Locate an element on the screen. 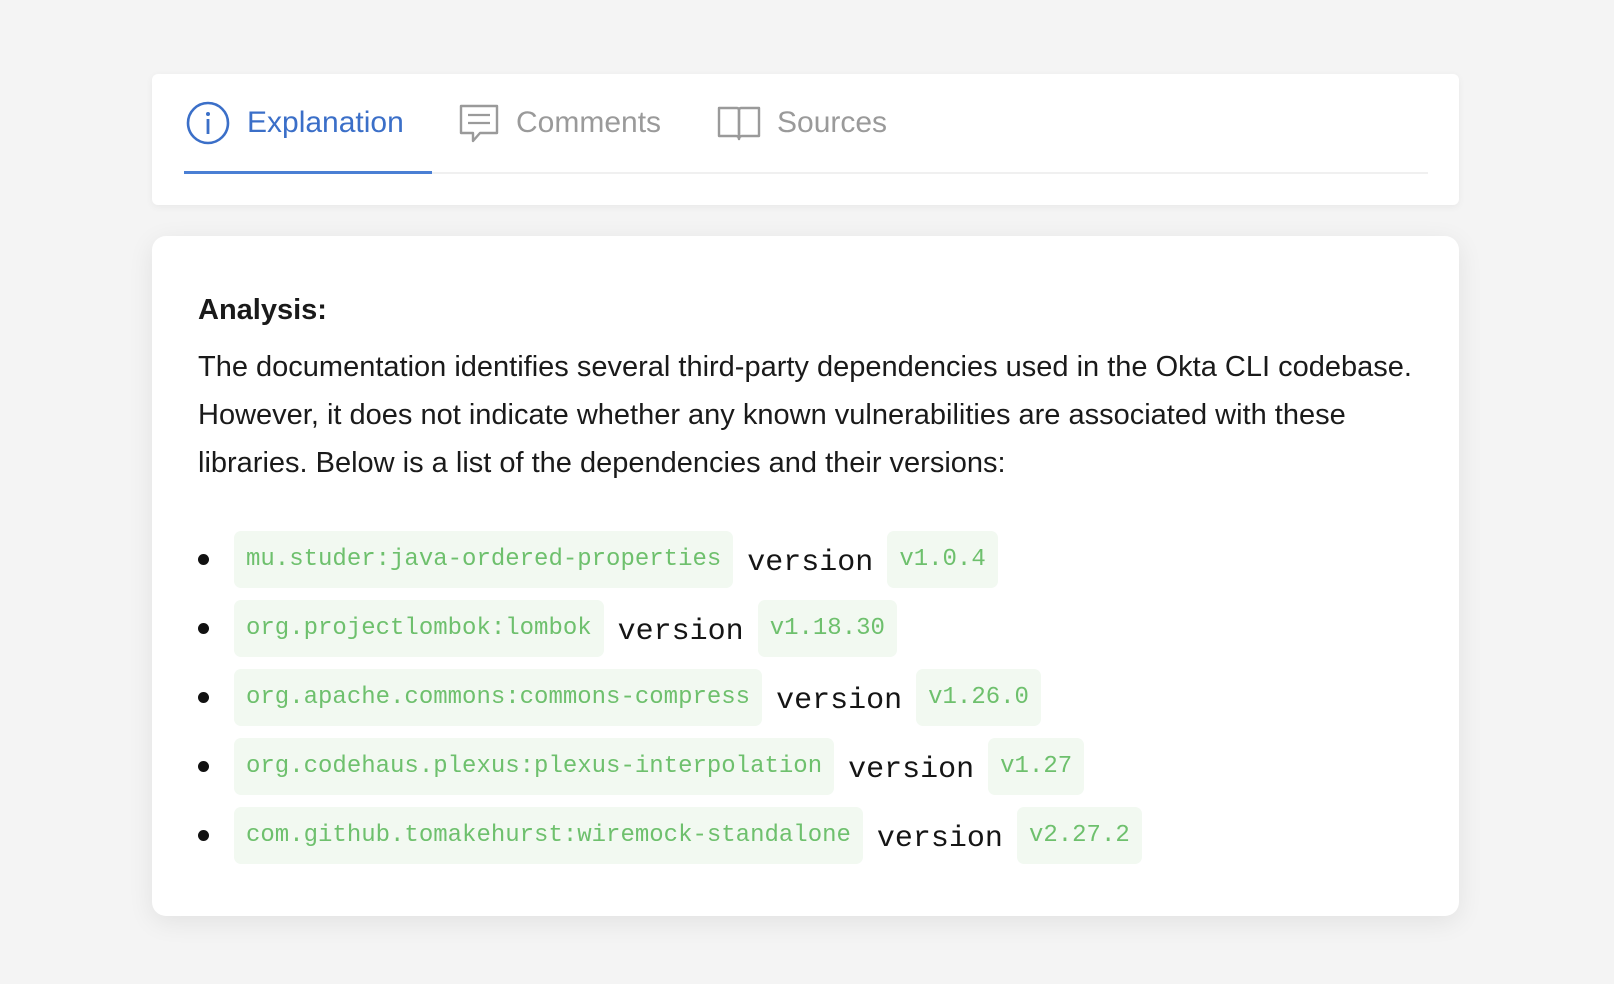 Image resolution: width=1614 pixels, height=984 pixels. dependency-name: org.codehaus.plexus:plexus-interpolation is located at coordinates (534, 766).